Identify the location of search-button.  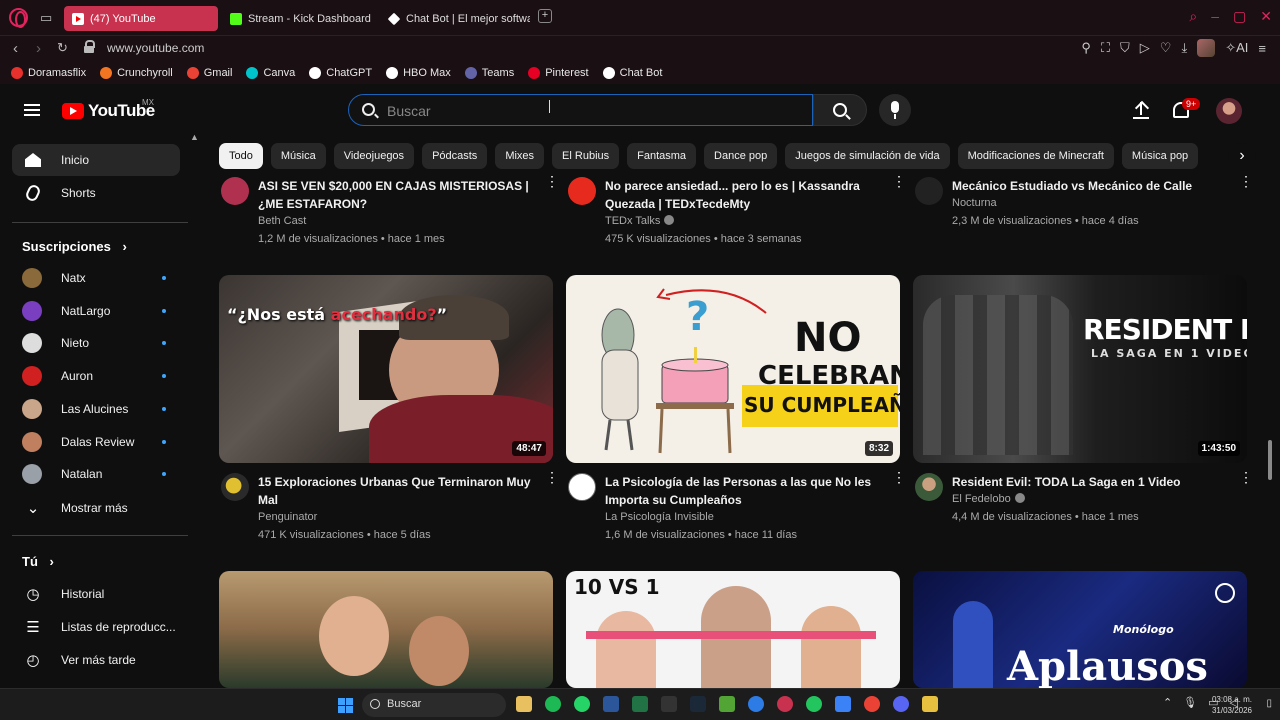
(840, 110).